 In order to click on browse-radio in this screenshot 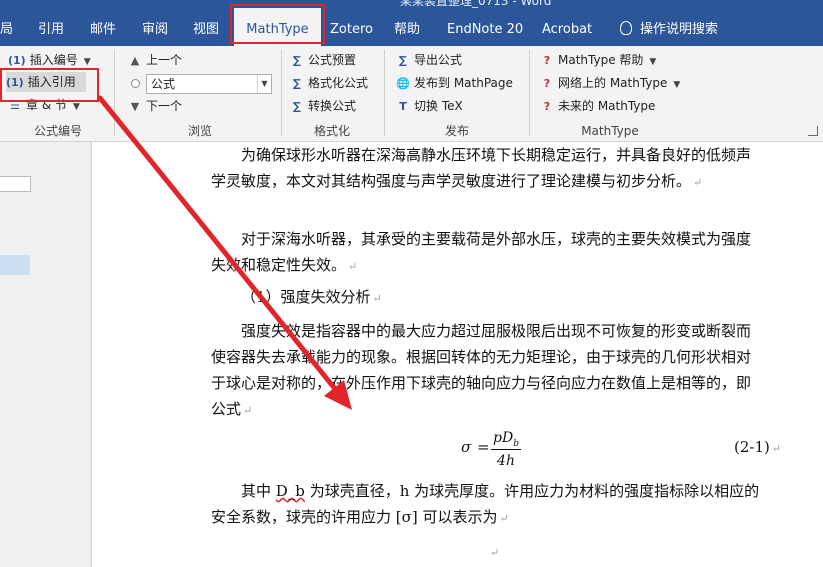, I will do `click(135, 83)`.